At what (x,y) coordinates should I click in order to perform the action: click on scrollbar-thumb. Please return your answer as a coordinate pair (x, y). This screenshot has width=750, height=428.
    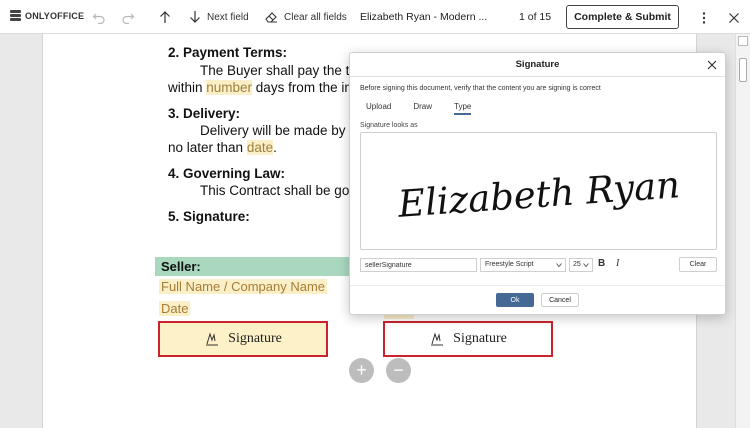
    Looking at the image, I should click on (743, 70).